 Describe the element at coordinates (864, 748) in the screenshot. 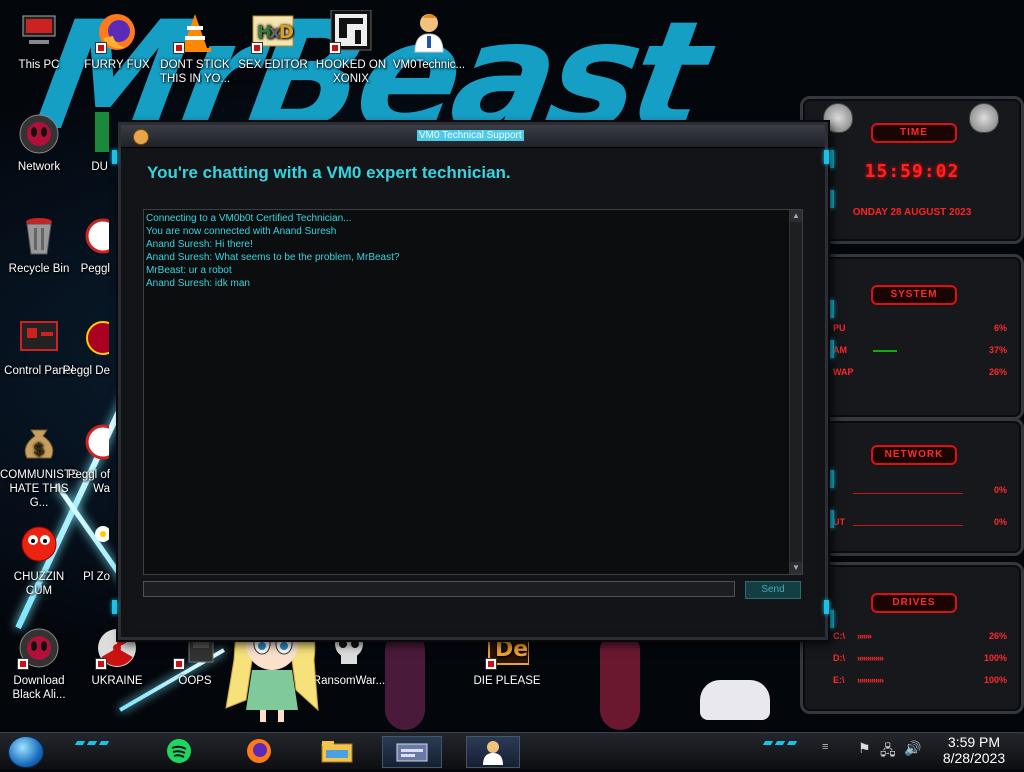

I see `flag-icon: ⚑` at that location.